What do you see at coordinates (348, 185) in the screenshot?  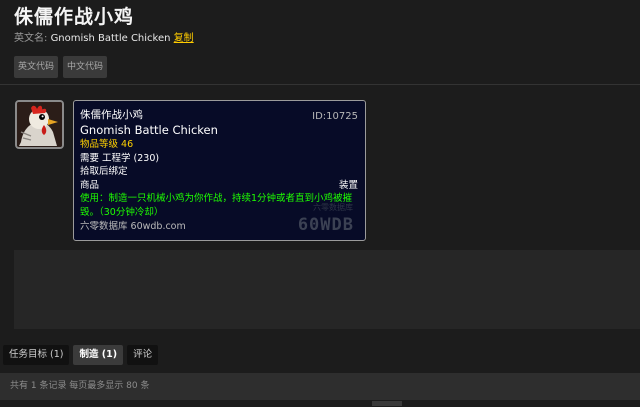 I see `item-type-right: 装置` at bounding box center [348, 185].